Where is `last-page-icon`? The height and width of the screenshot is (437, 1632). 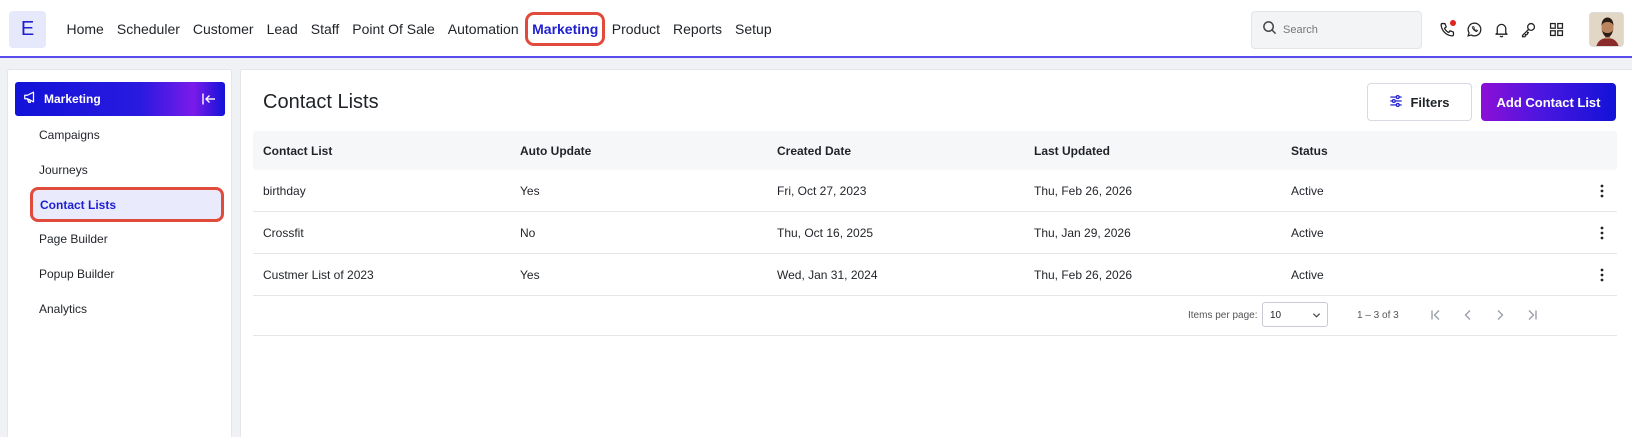
last-page-icon is located at coordinates (1532, 315).